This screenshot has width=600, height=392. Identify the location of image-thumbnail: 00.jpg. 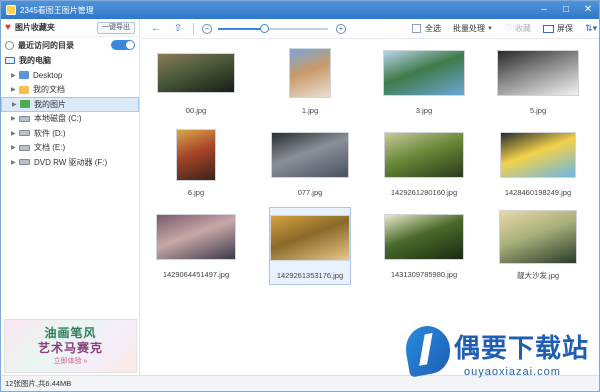
(196, 82).